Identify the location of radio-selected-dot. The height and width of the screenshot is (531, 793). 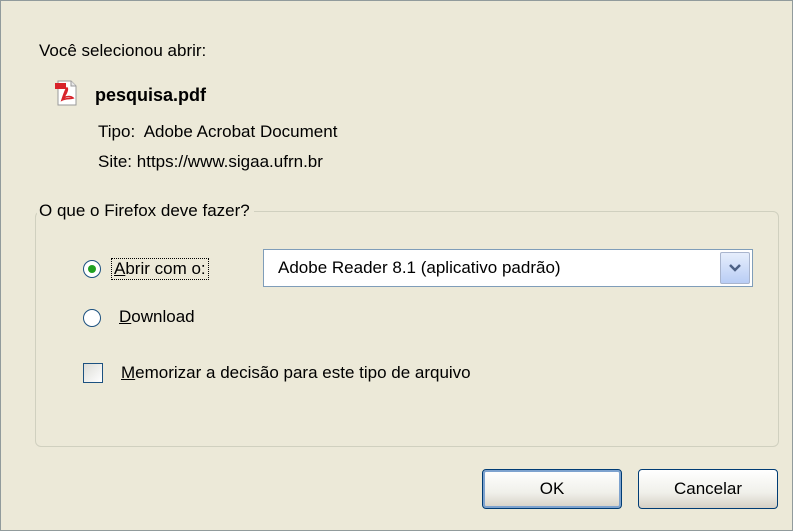
(92, 269).